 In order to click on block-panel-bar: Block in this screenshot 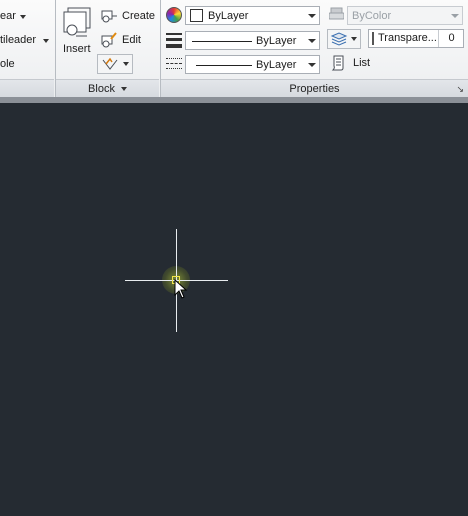, I will do `click(107, 88)`.